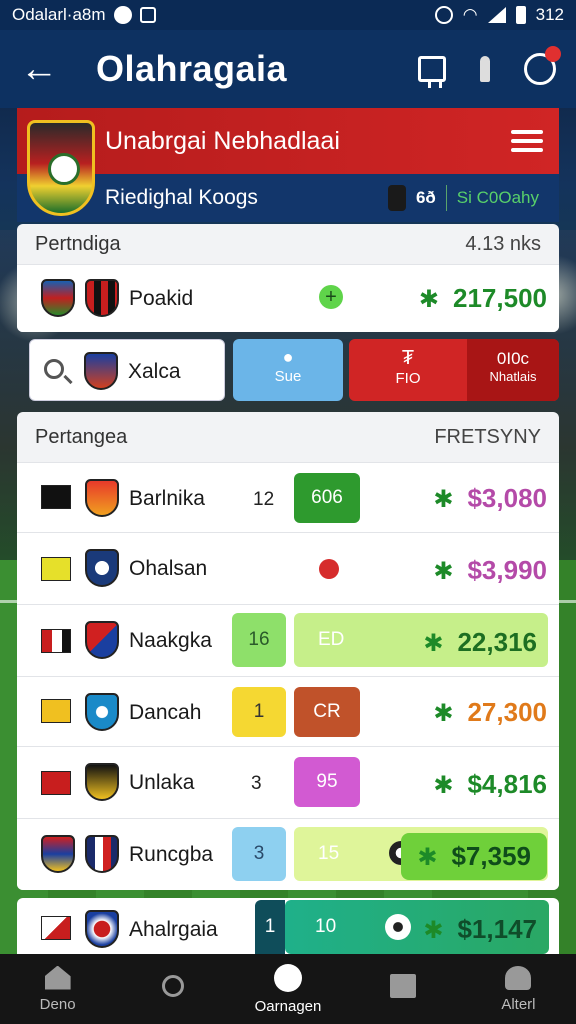 The width and height of the screenshot is (576, 1024). Describe the element at coordinates (408, 378) in the screenshot. I see `odds-label: FIO` at that location.